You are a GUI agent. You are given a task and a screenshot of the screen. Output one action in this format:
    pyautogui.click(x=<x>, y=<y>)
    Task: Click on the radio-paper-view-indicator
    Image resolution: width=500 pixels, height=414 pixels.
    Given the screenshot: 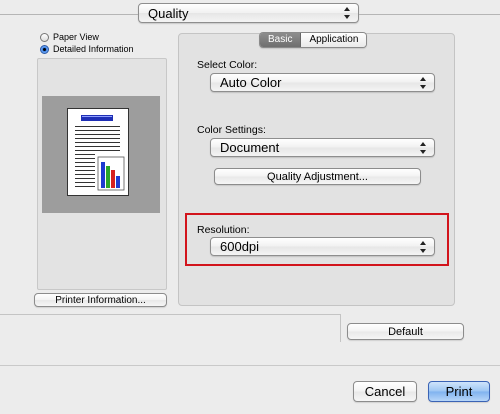 What is the action you would take?
    pyautogui.click(x=44, y=37)
    